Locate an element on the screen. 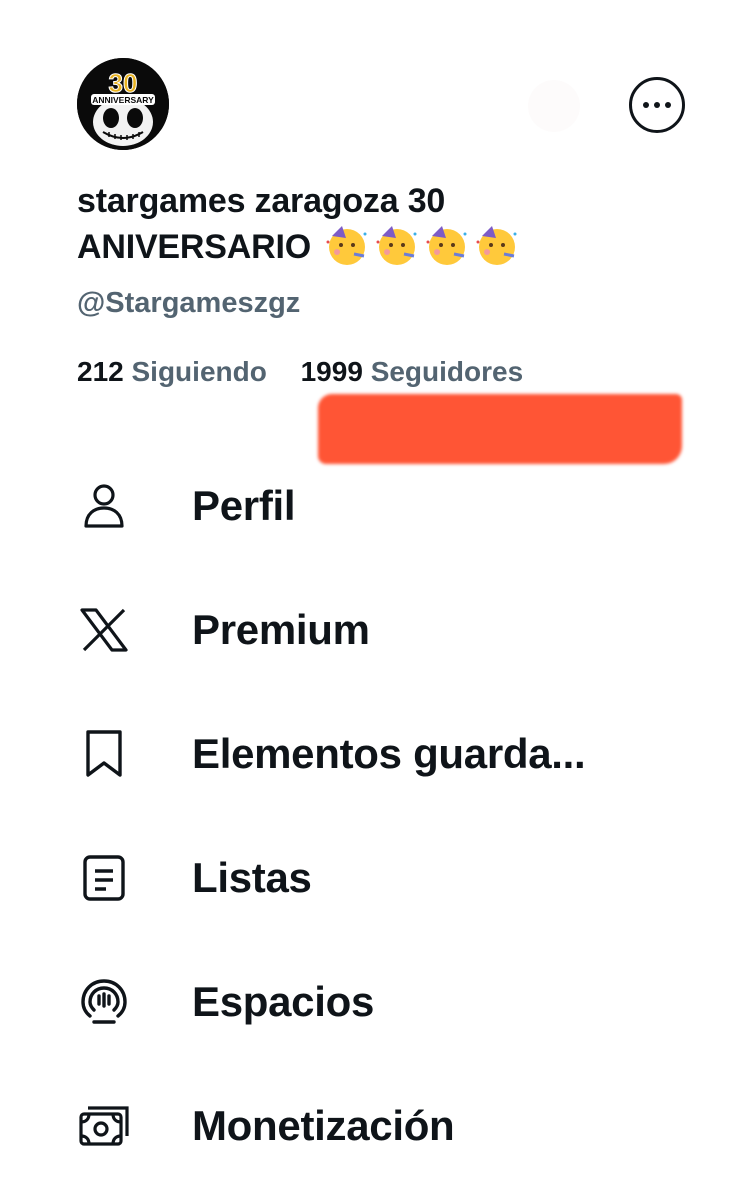 The height and width of the screenshot is (1200, 735). user-handle: @Stargameszgz is located at coordinates (189, 303).